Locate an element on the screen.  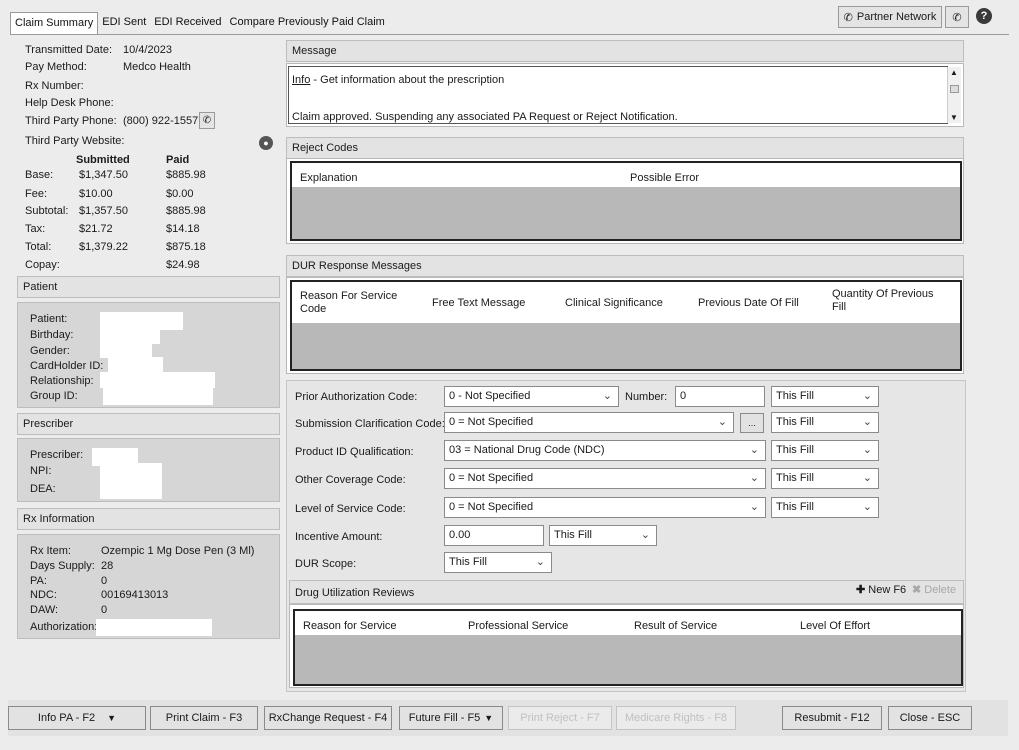
redacted-cardholder-id is located at coordinates (135, 365).